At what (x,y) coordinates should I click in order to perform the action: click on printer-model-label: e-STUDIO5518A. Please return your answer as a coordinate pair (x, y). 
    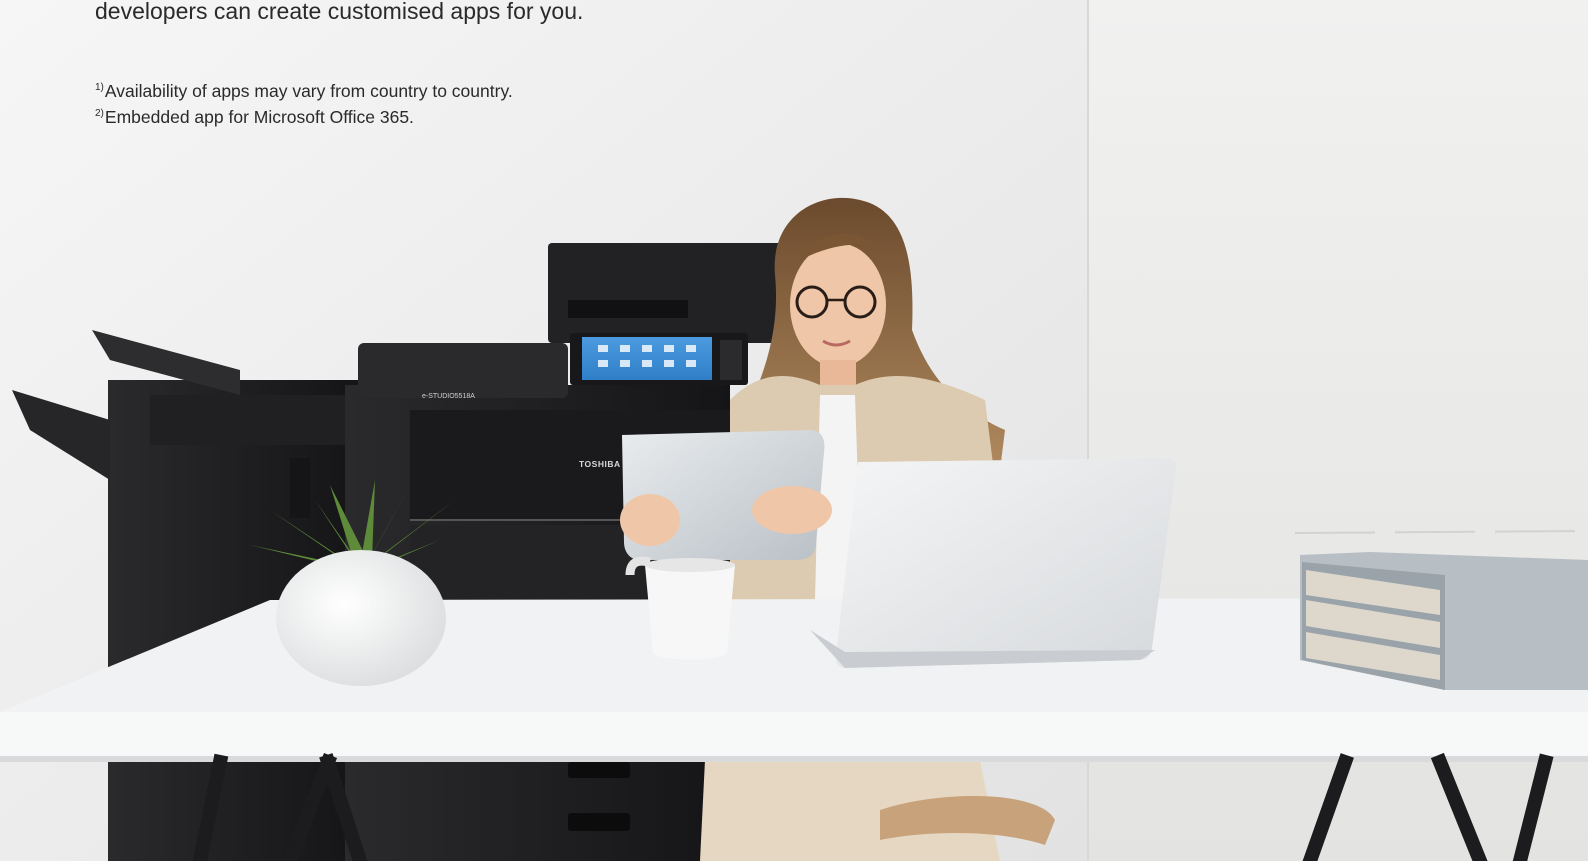
    Looking at the image, I should click on (448, 396).